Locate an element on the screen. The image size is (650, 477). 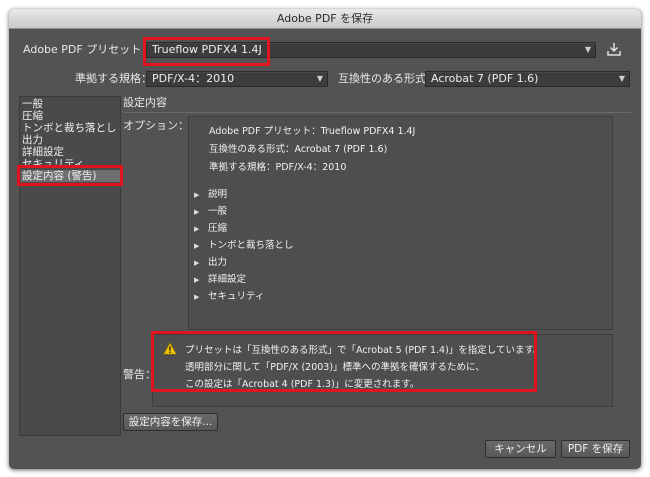
tree-item-output: ▶ 出力 is located at coordinates (210, 261).